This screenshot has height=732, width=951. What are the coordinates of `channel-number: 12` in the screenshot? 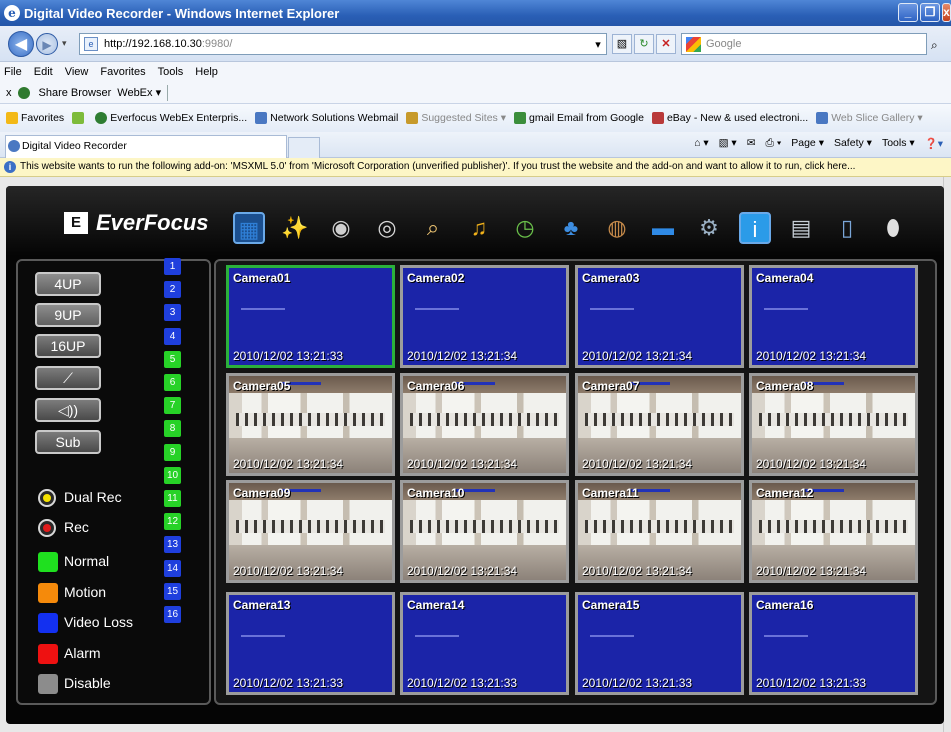 It's located at (172, 521).